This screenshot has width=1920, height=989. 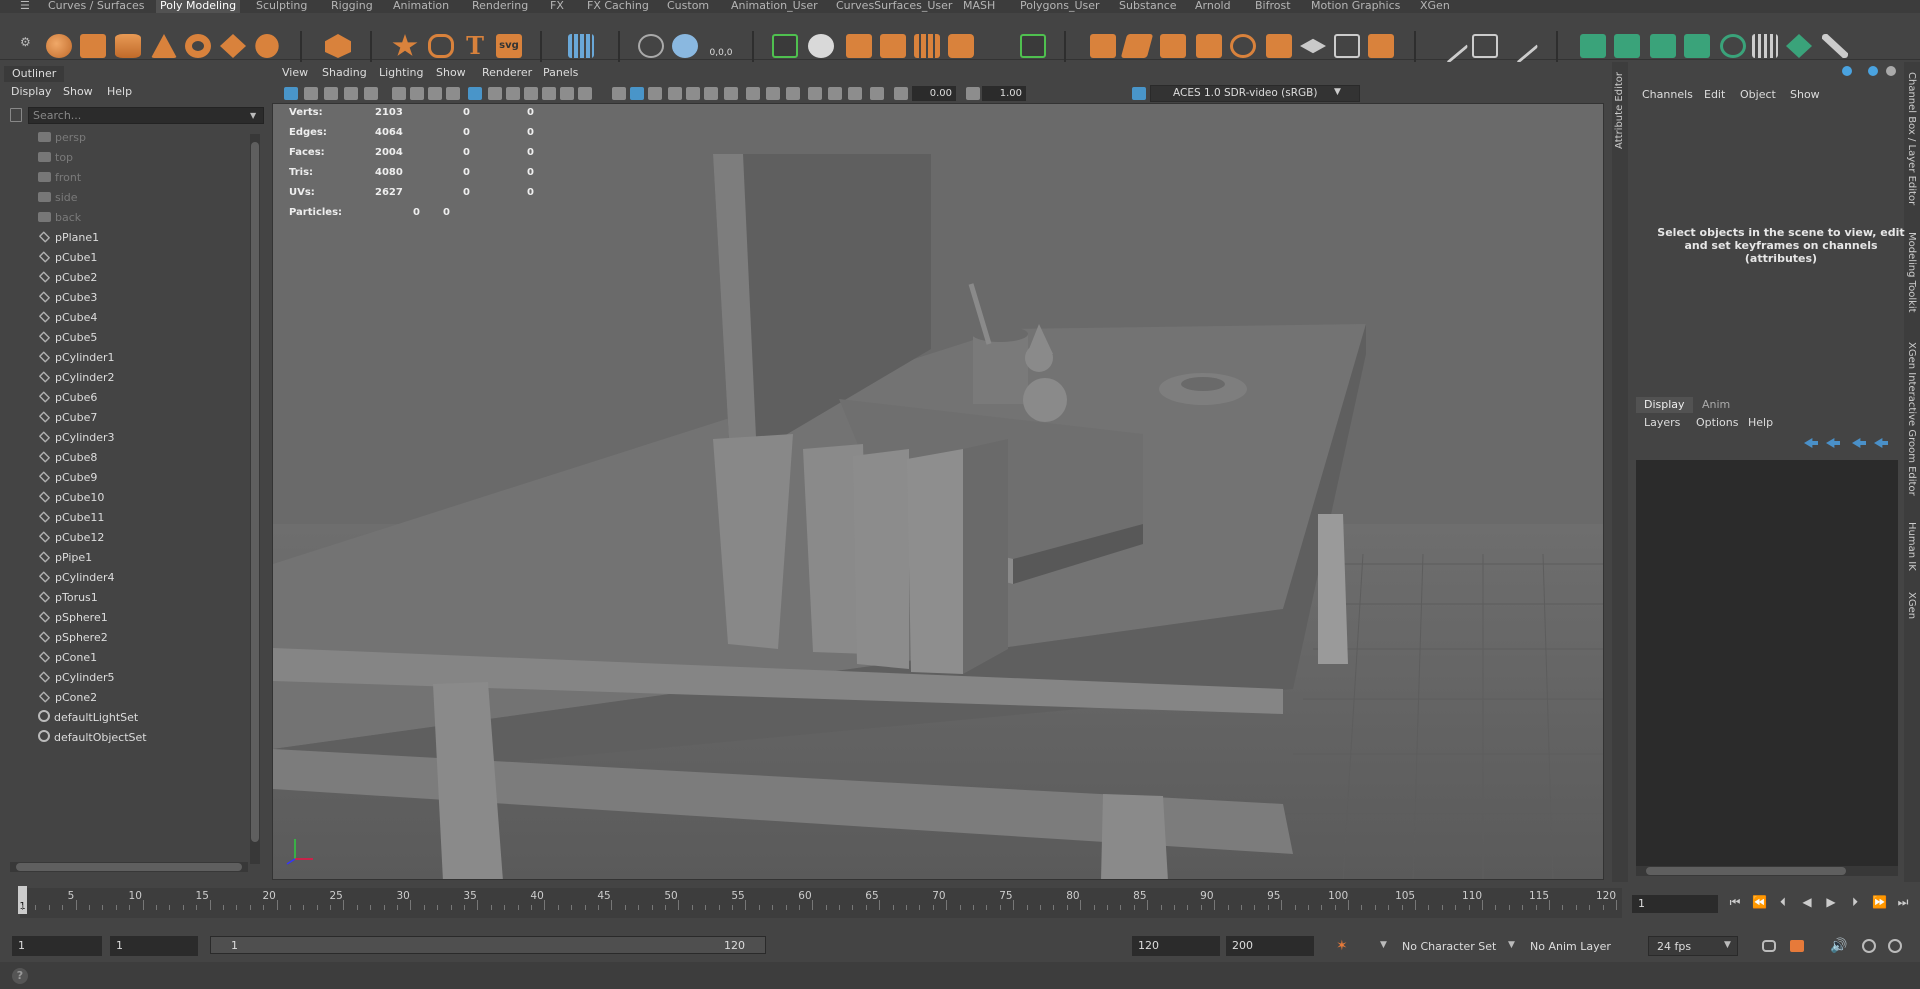 I want to click on outliner-item: pCylinder3, so click(x=76, y=438).